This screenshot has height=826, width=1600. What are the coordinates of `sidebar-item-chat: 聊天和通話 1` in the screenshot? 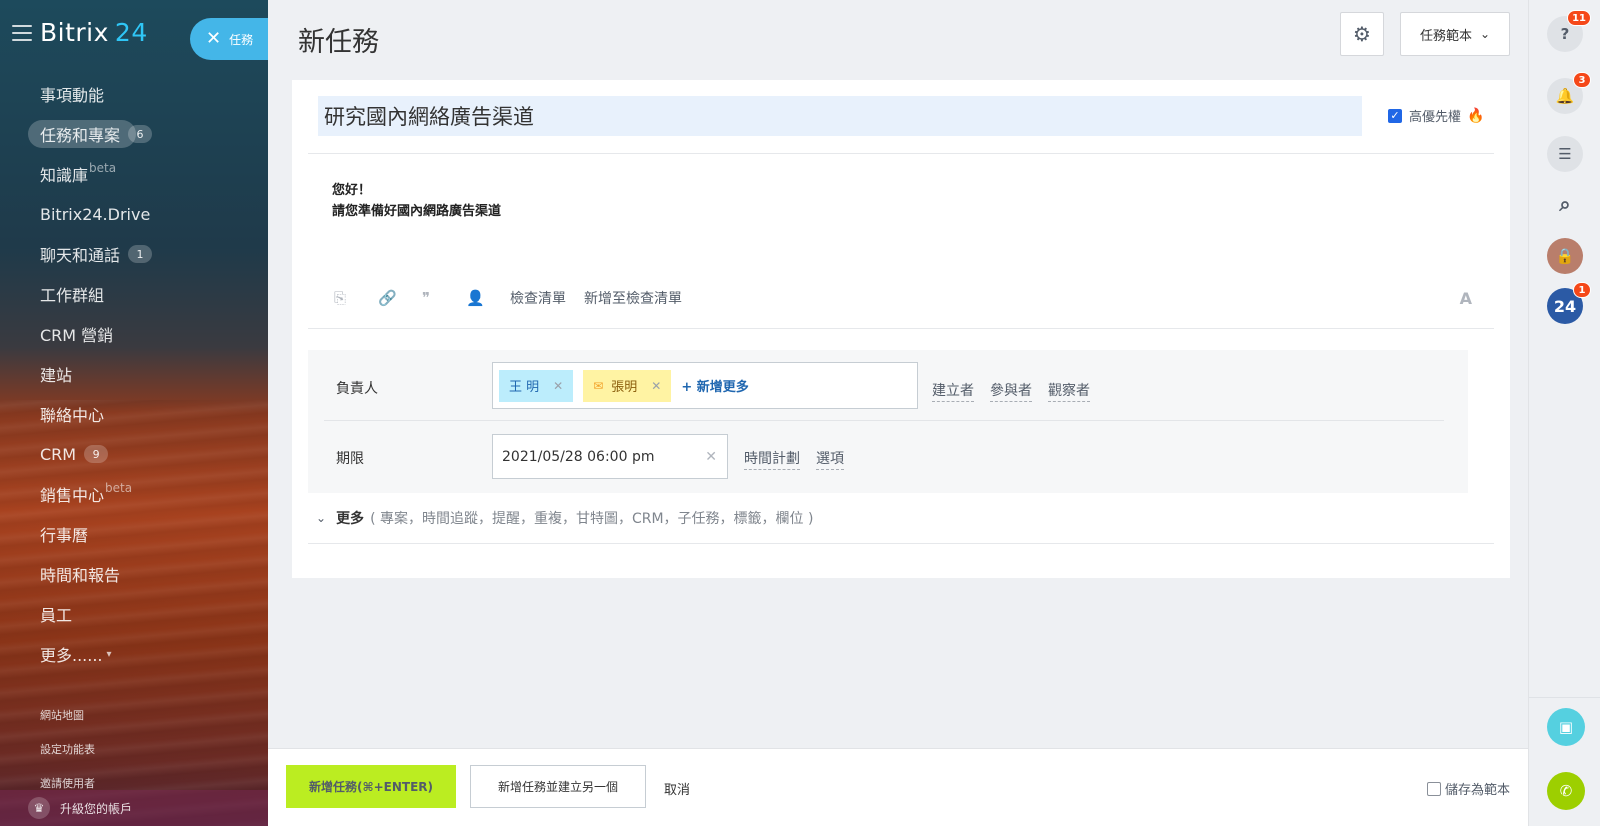 It's located at (134, 254).